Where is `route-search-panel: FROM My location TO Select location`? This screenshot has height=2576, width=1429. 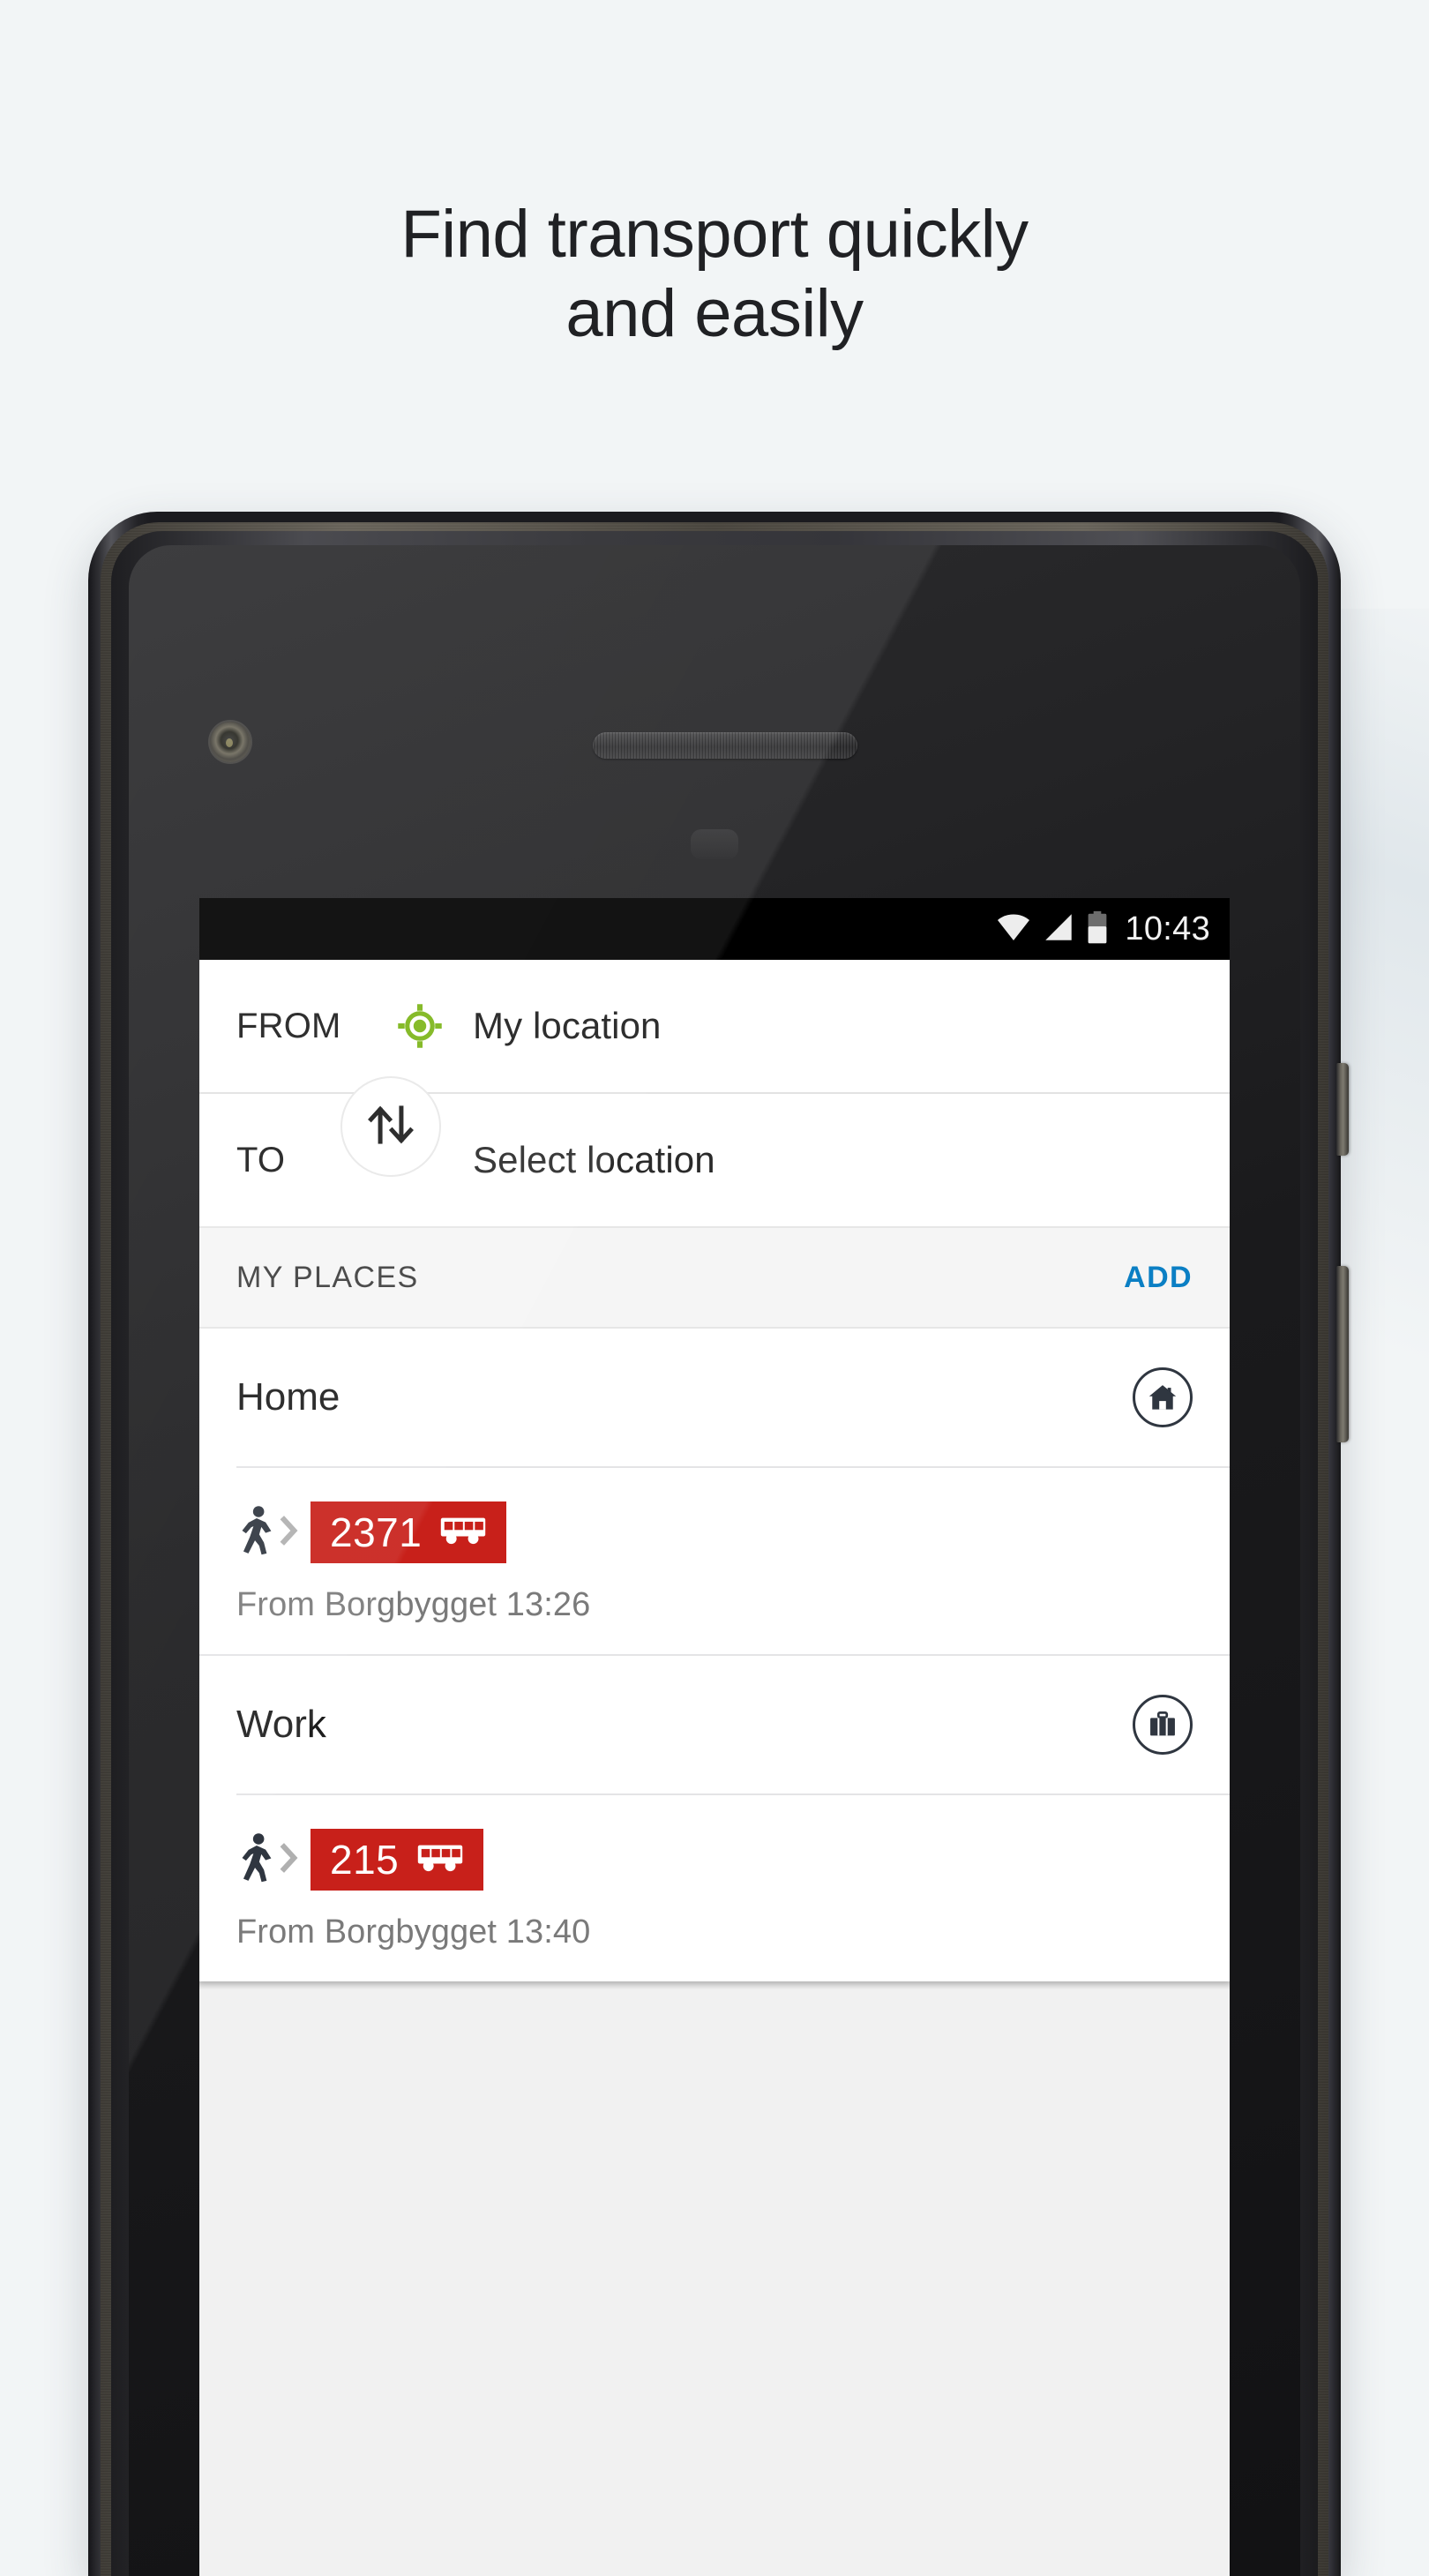
route-search-panel: FROM My location TO Select location is located at coordinates (714, 1093).